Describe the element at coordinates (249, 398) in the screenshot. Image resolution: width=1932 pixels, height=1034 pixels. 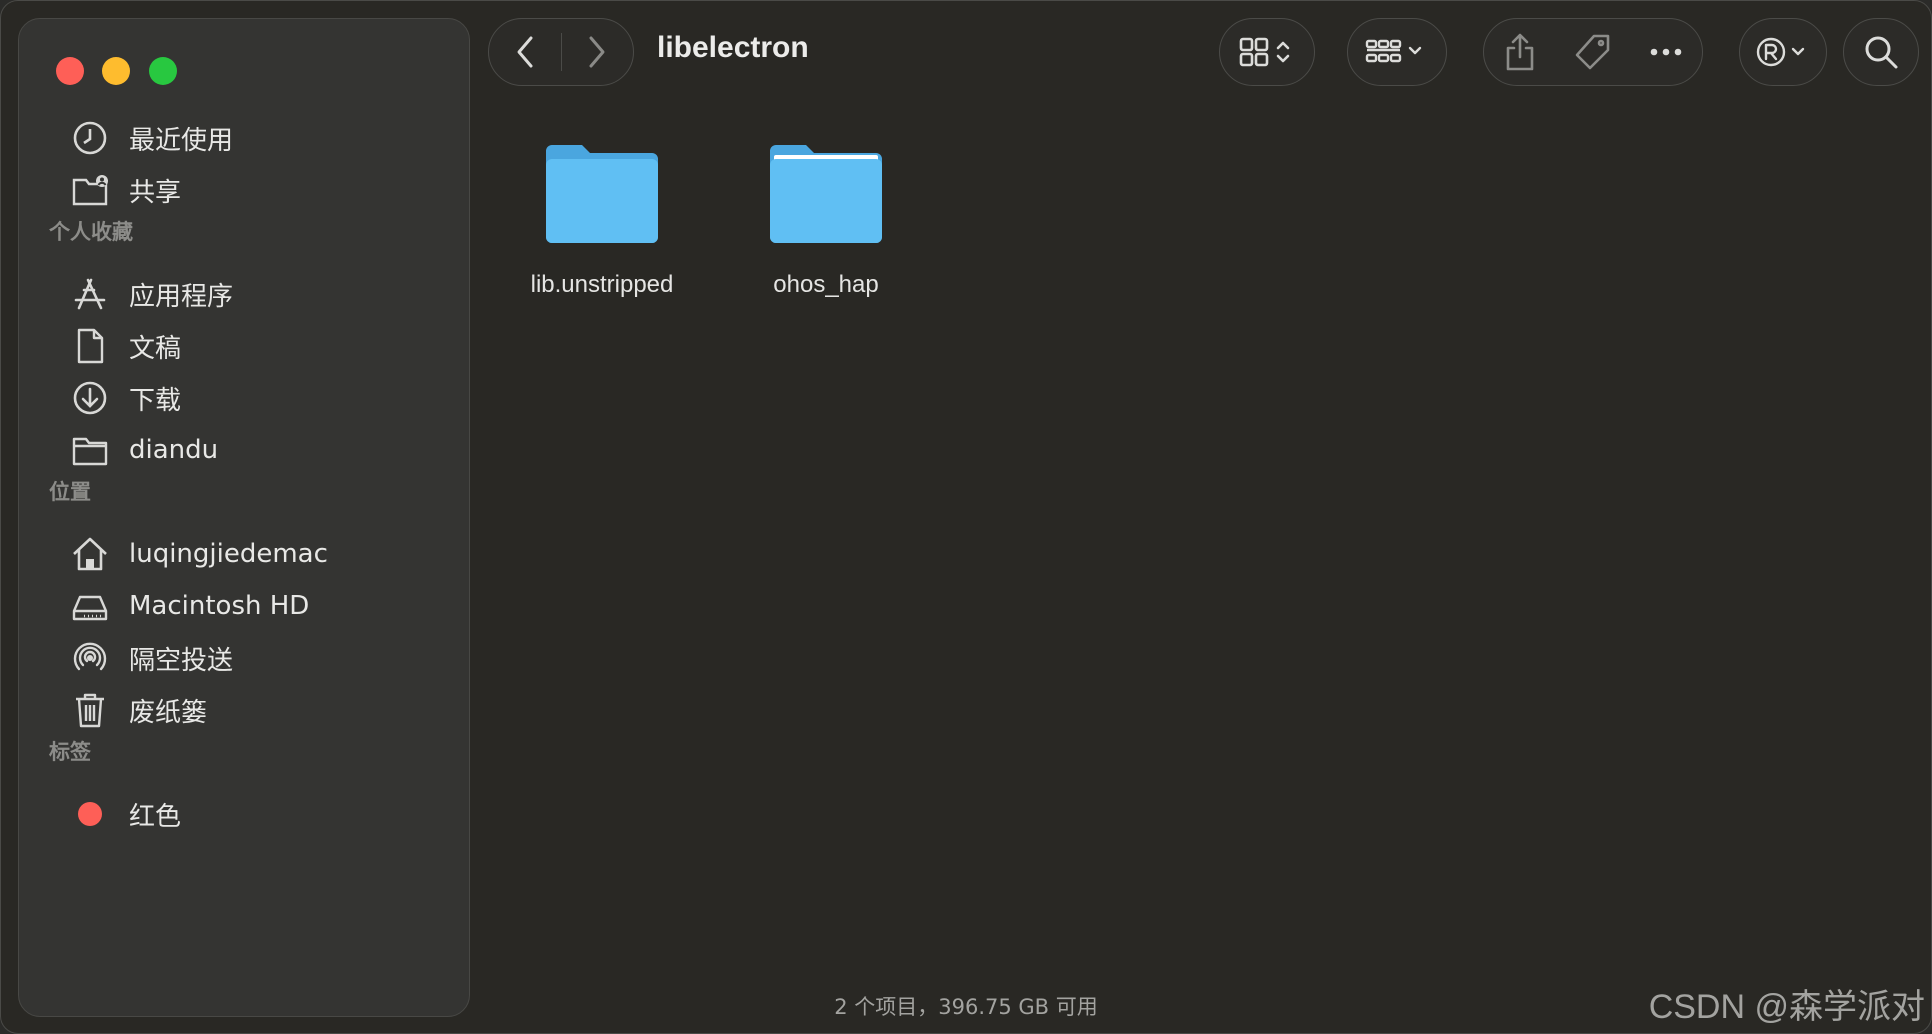
I see `sidebar-item-downloads: 下载` at that location.